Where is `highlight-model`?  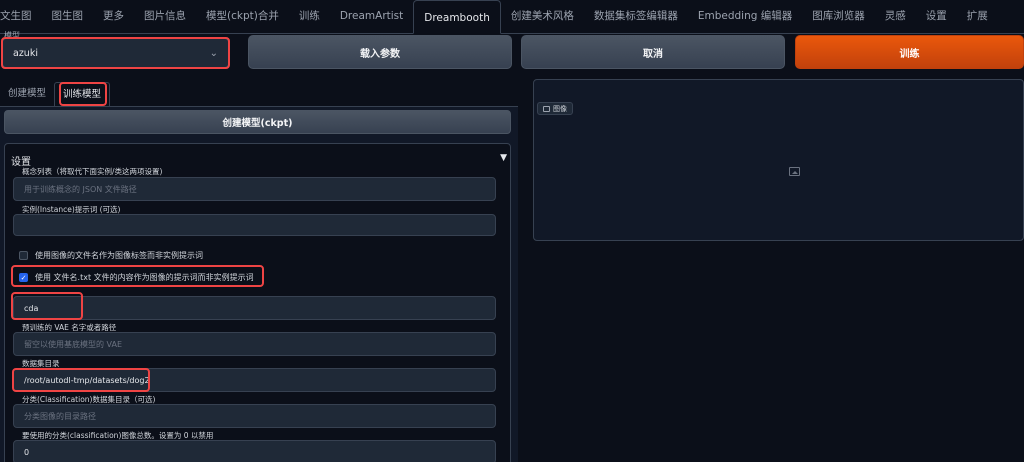 highlight-model is located at coordinates (115, 53).